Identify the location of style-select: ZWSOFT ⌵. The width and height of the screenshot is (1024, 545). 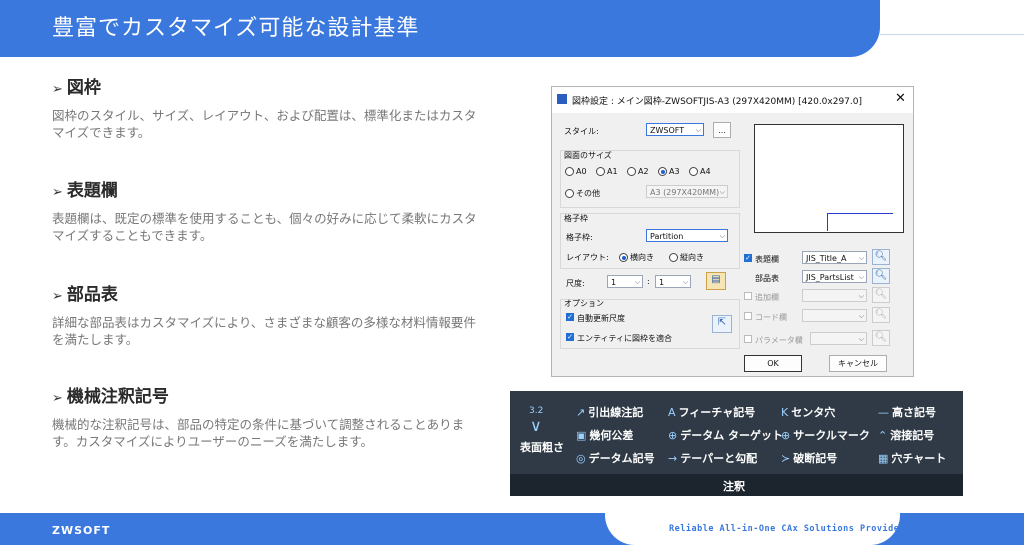
(675, 129).